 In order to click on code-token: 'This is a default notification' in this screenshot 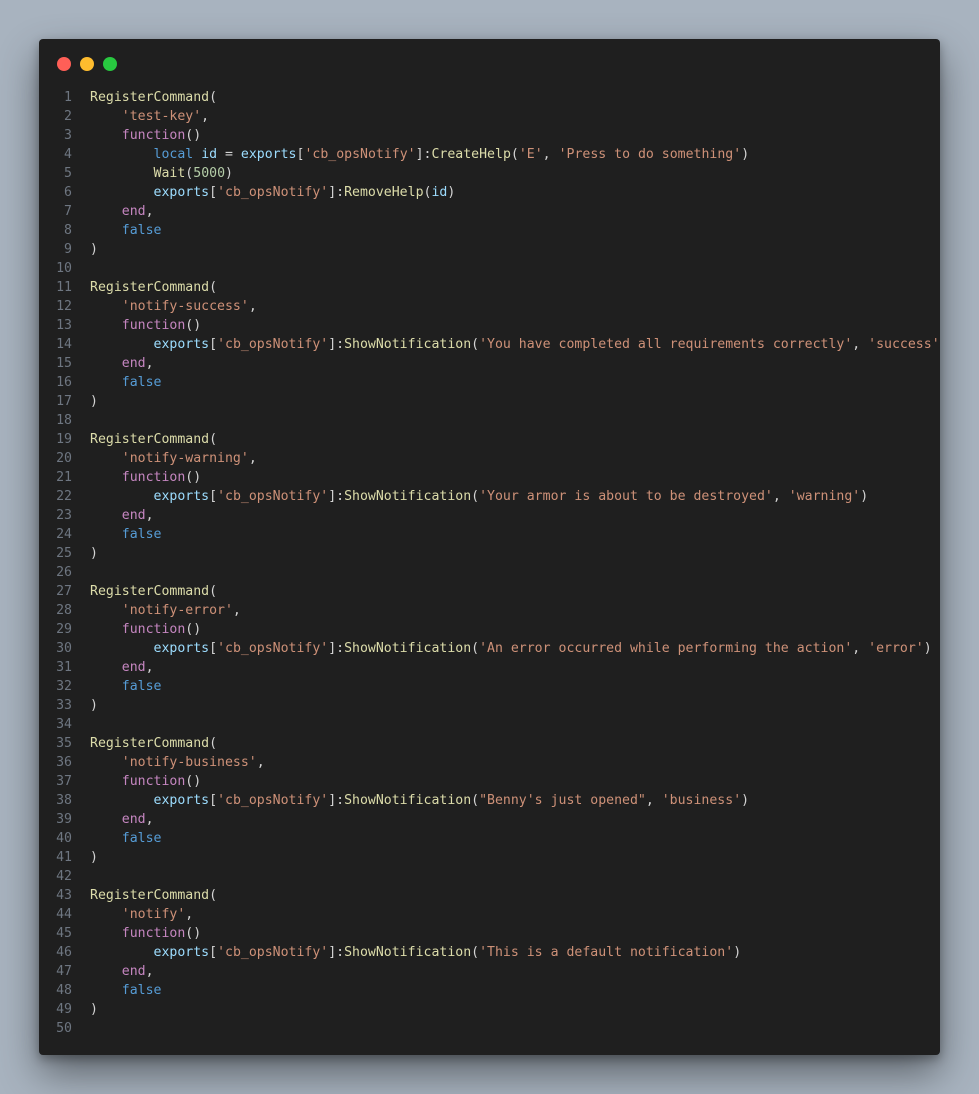, I will do `click(606, 952)`.